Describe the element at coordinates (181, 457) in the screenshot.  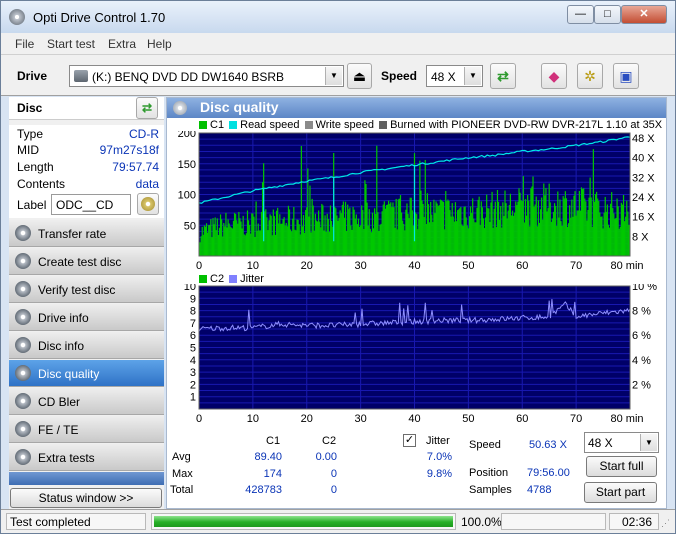
I see `stats-row-label: Avg` at that location.